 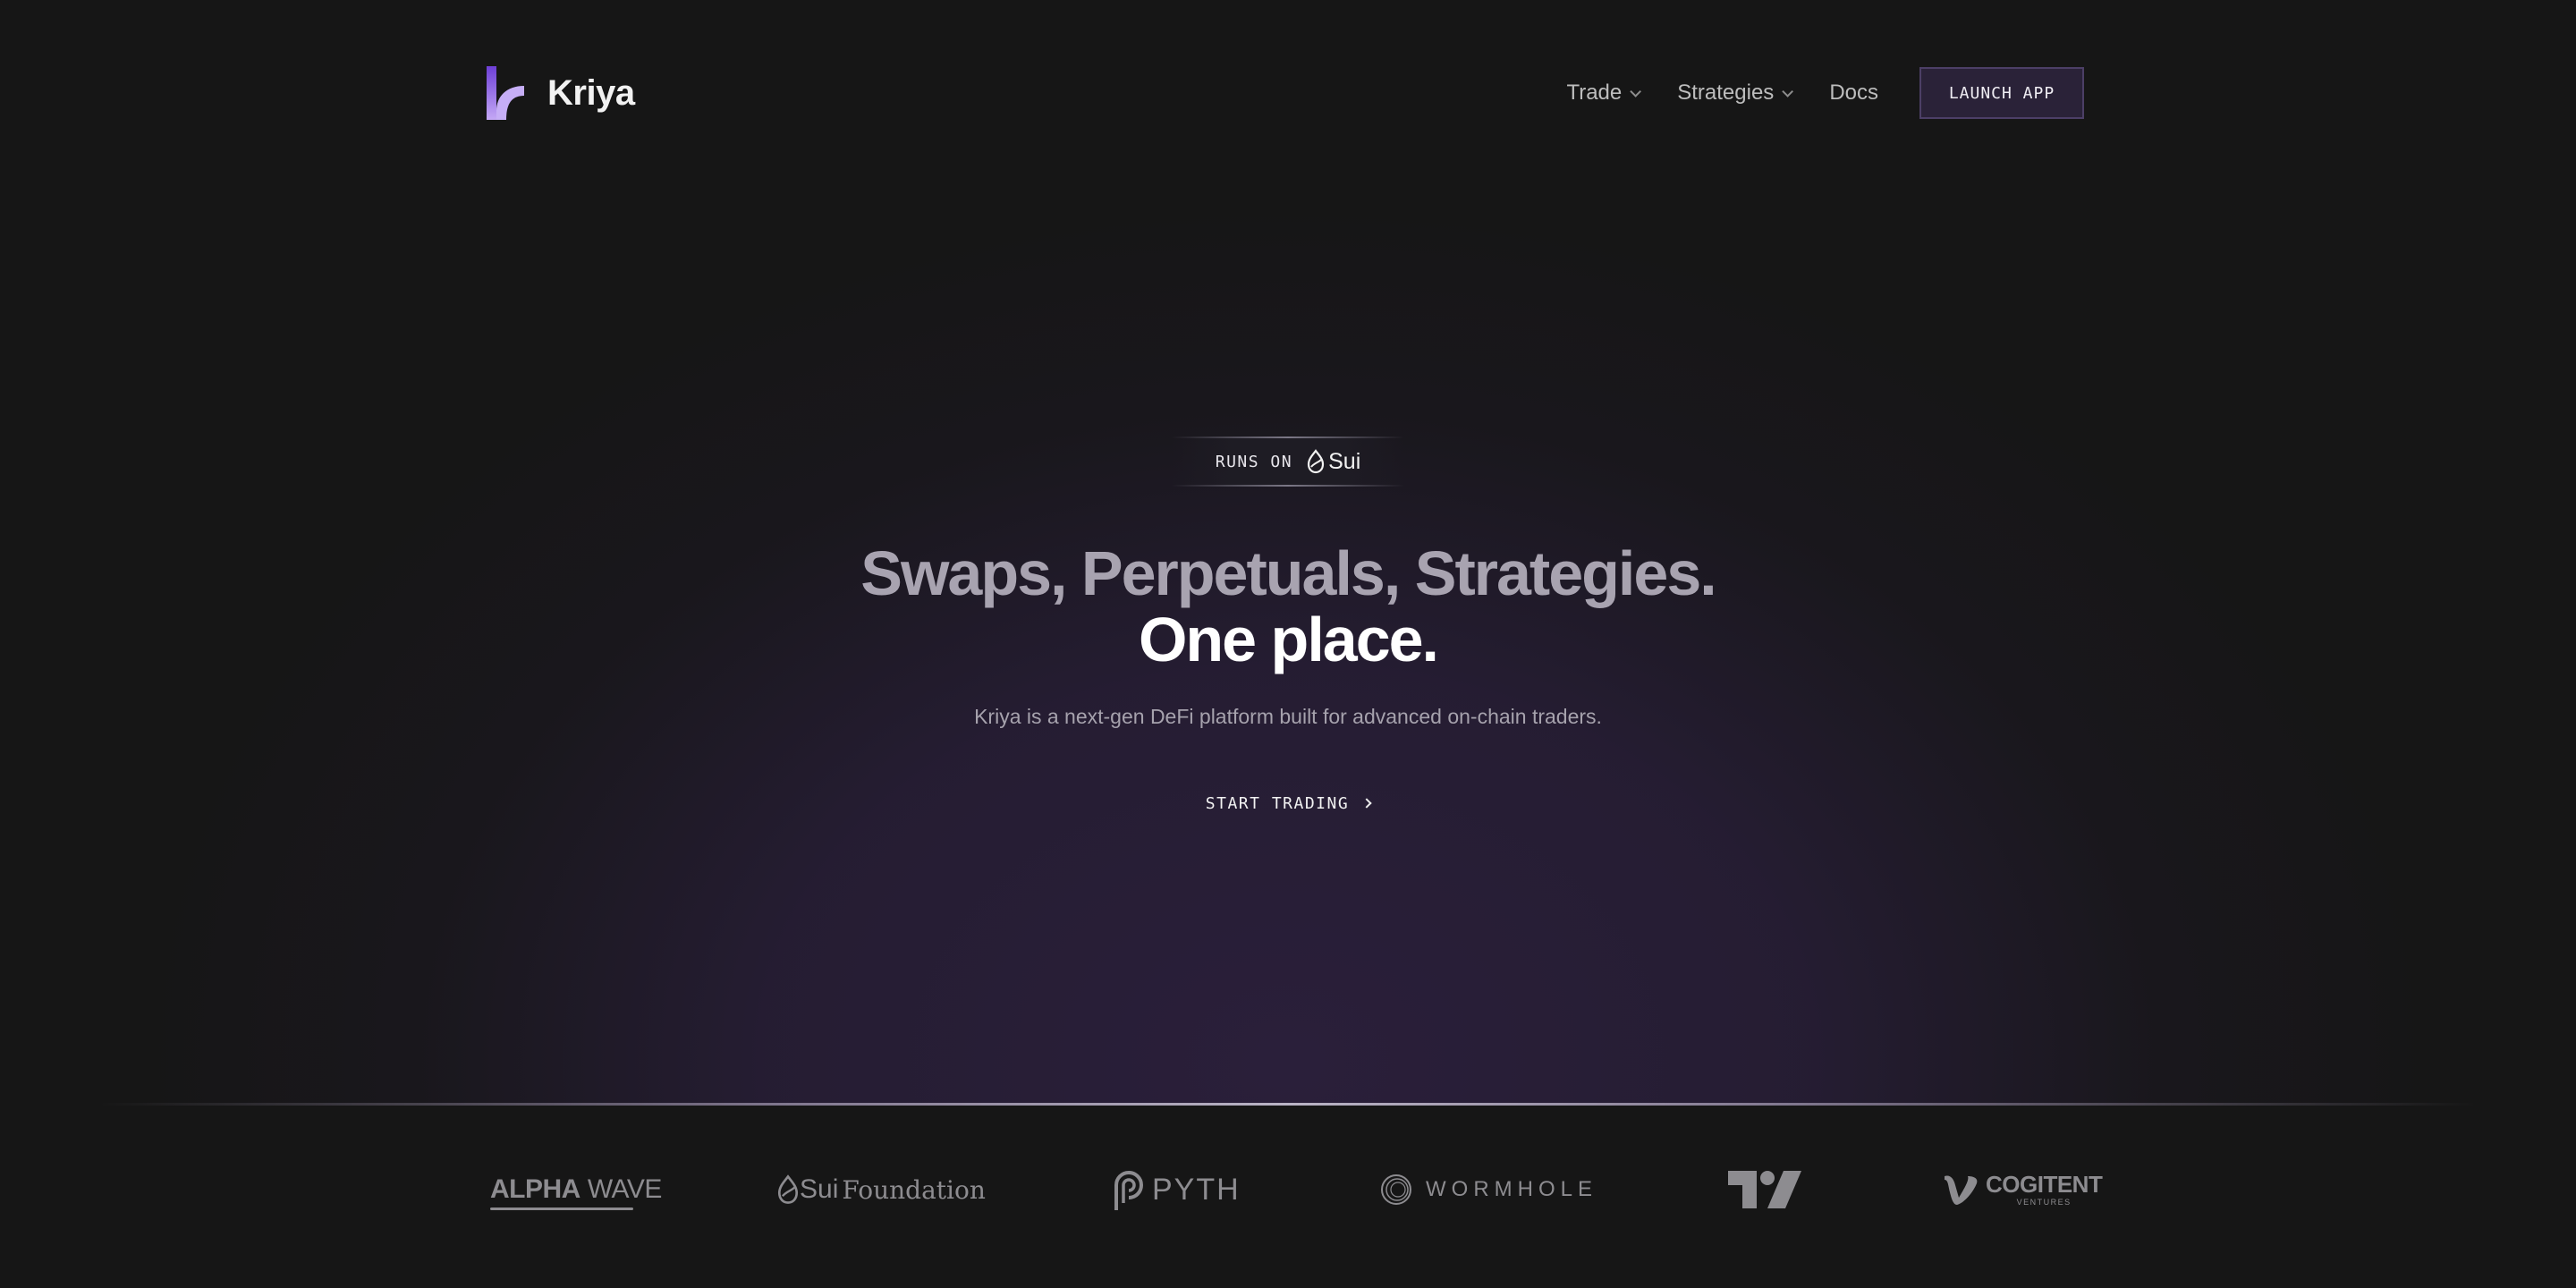 I want to click on brand-logo: Kriya, so click(x=561, y=93).